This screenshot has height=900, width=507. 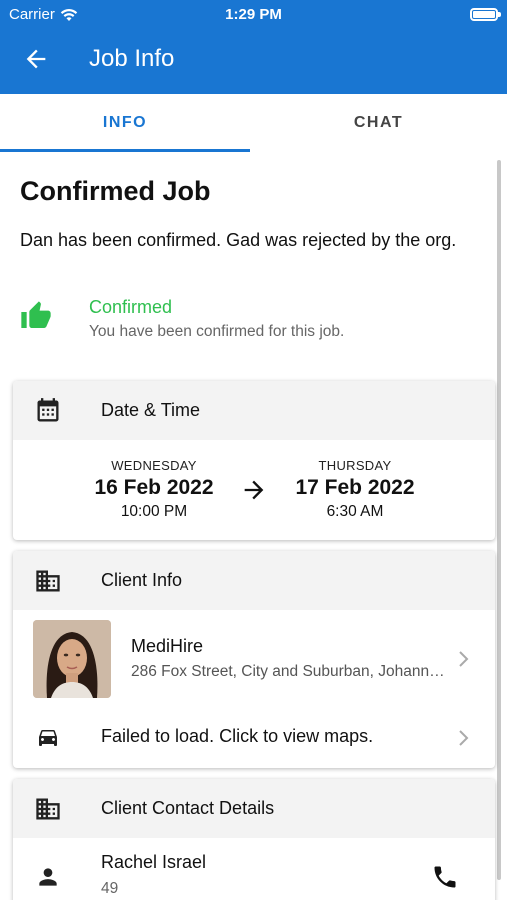 I want to click on start-time: 10:00 PM, so click(x=154, y=511).